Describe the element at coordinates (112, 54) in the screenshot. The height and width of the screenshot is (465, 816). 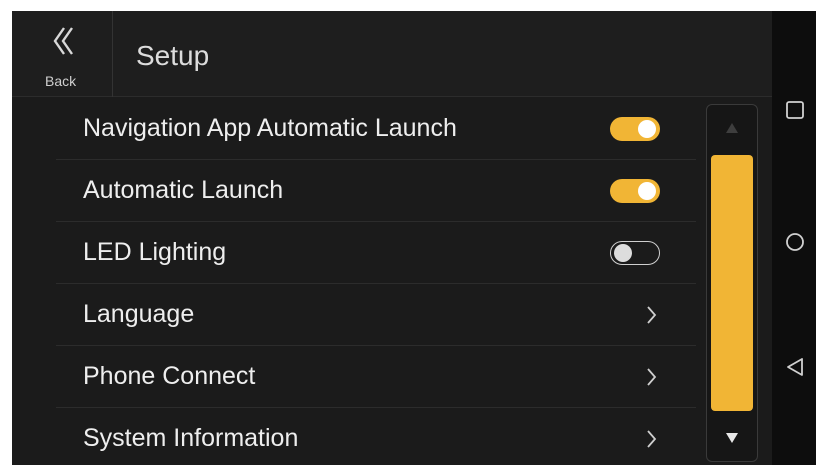
I see `header-divider` at that location.